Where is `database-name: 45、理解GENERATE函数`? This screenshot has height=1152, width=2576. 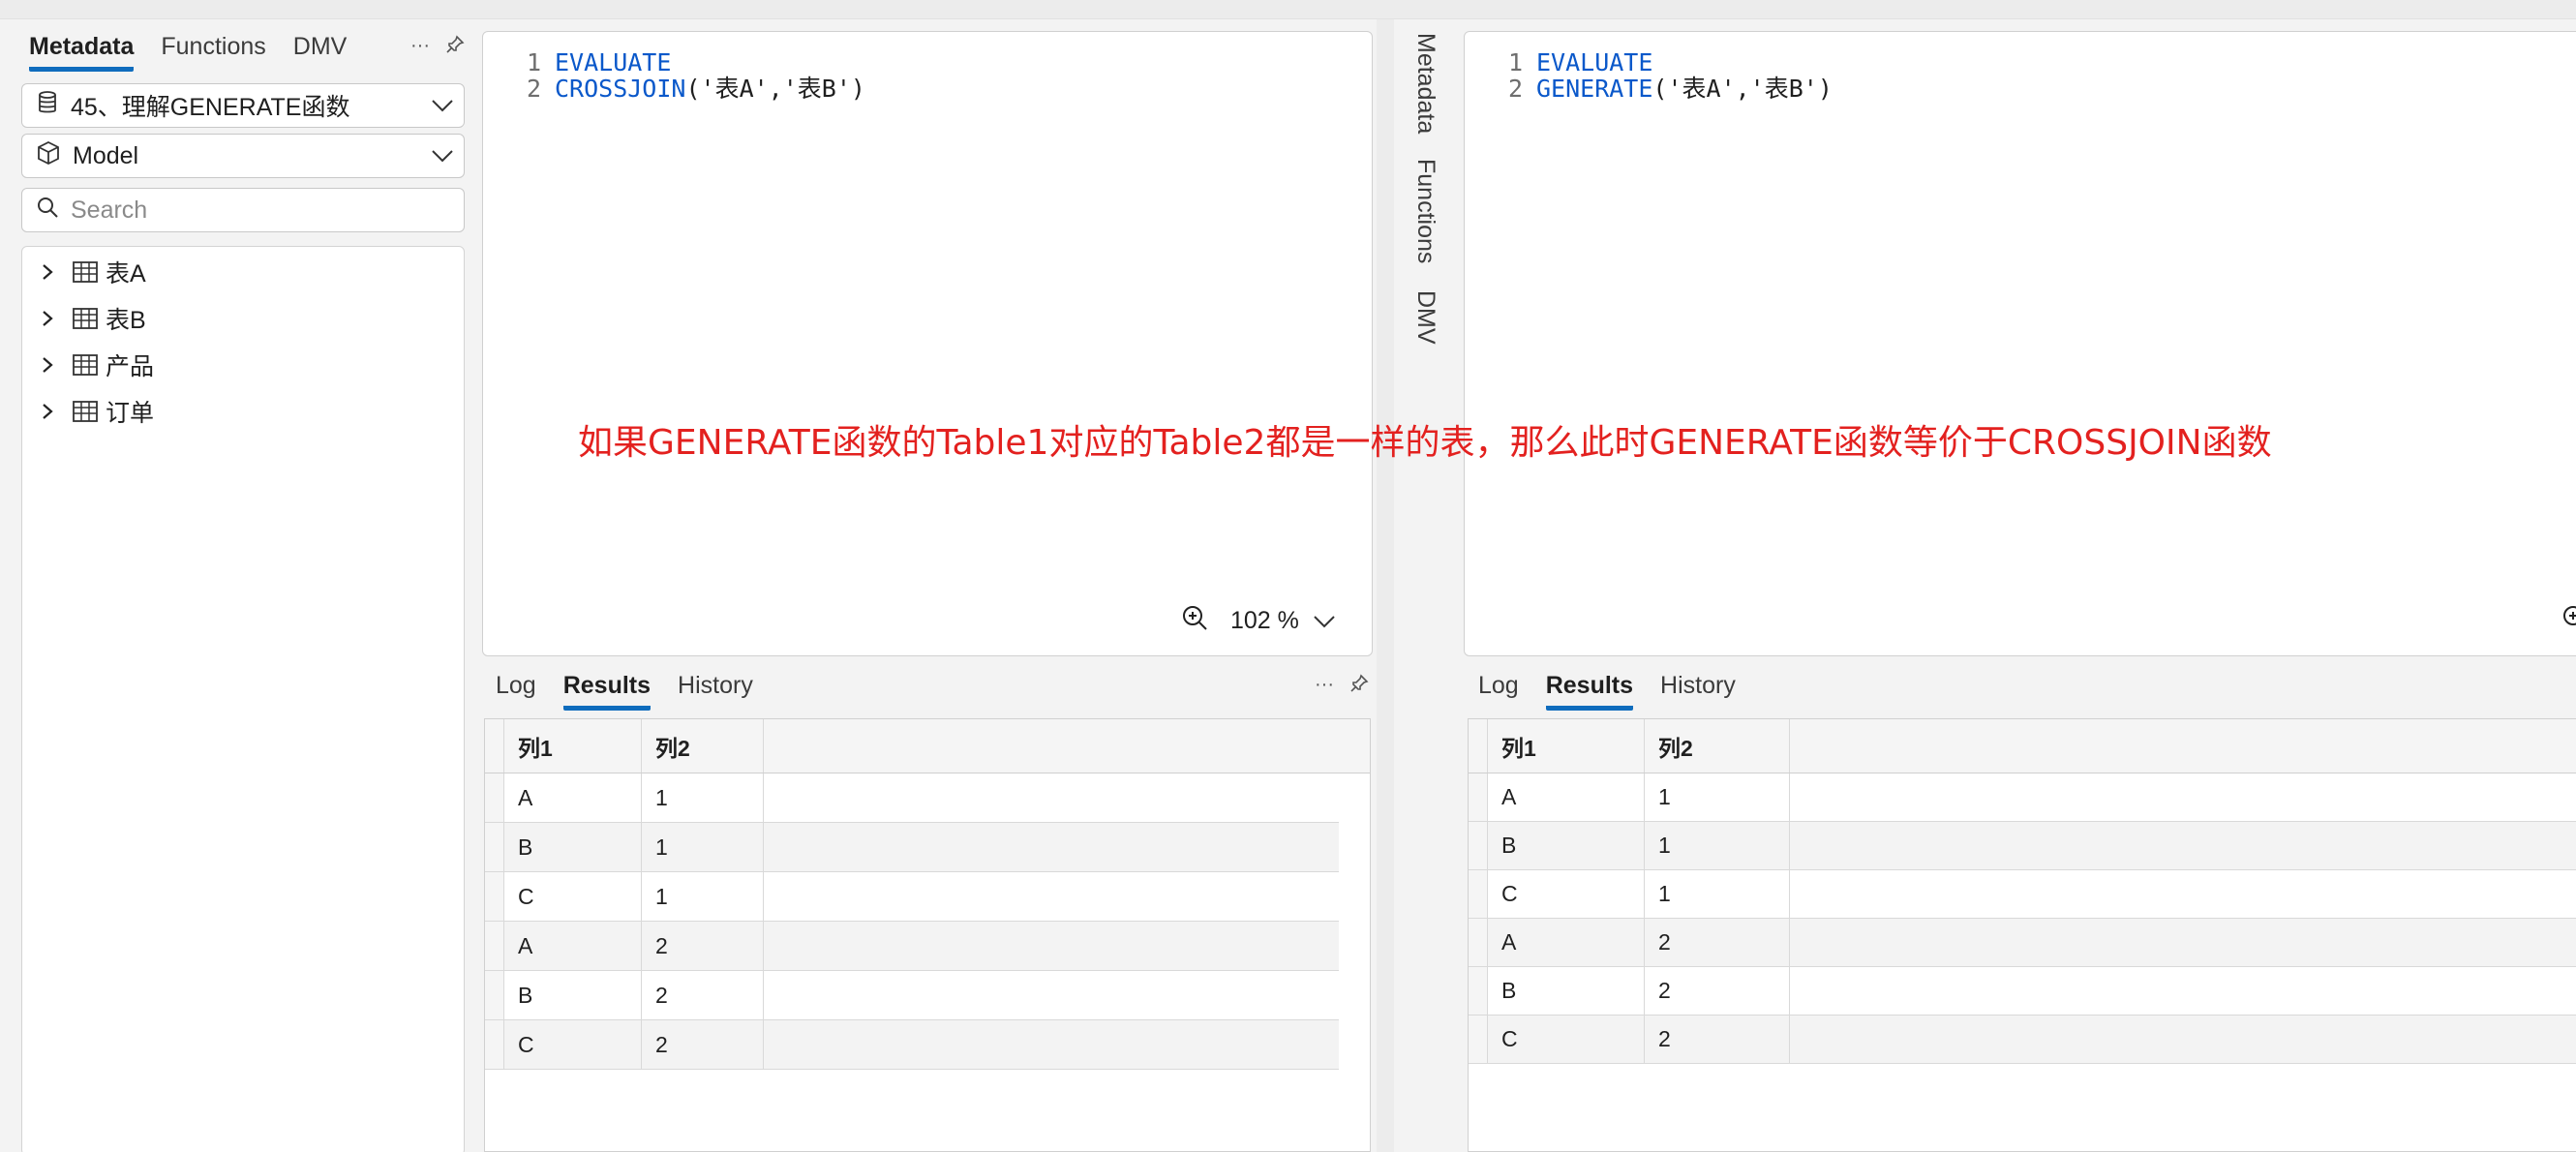
database-name: 45、理解GENERATE函数 is located at coordinates (210, 107).